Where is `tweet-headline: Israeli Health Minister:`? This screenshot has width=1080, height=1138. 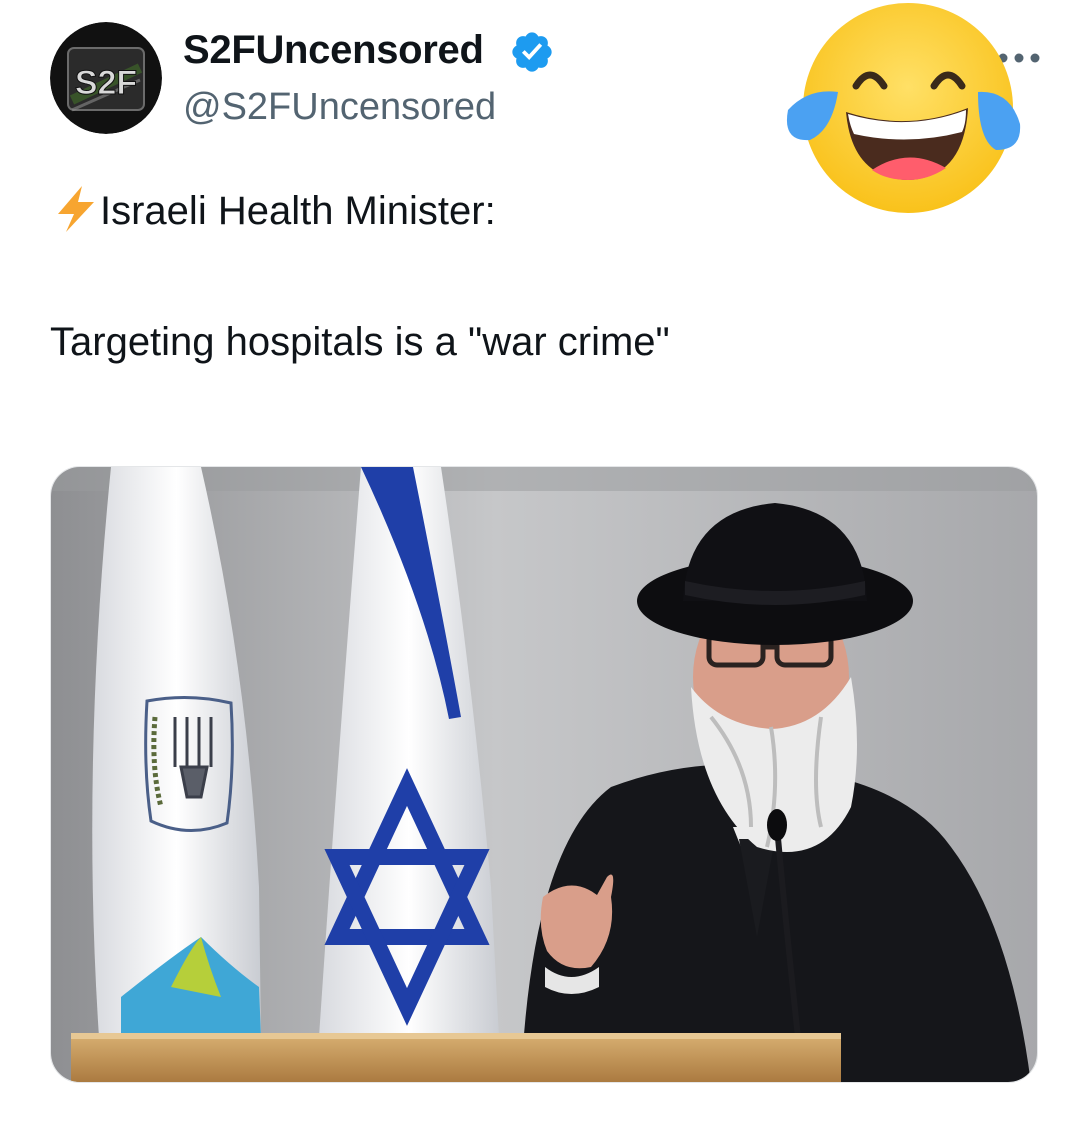 tweet-headline: Israeli Health Minister: is located at coordinates (298, 211).